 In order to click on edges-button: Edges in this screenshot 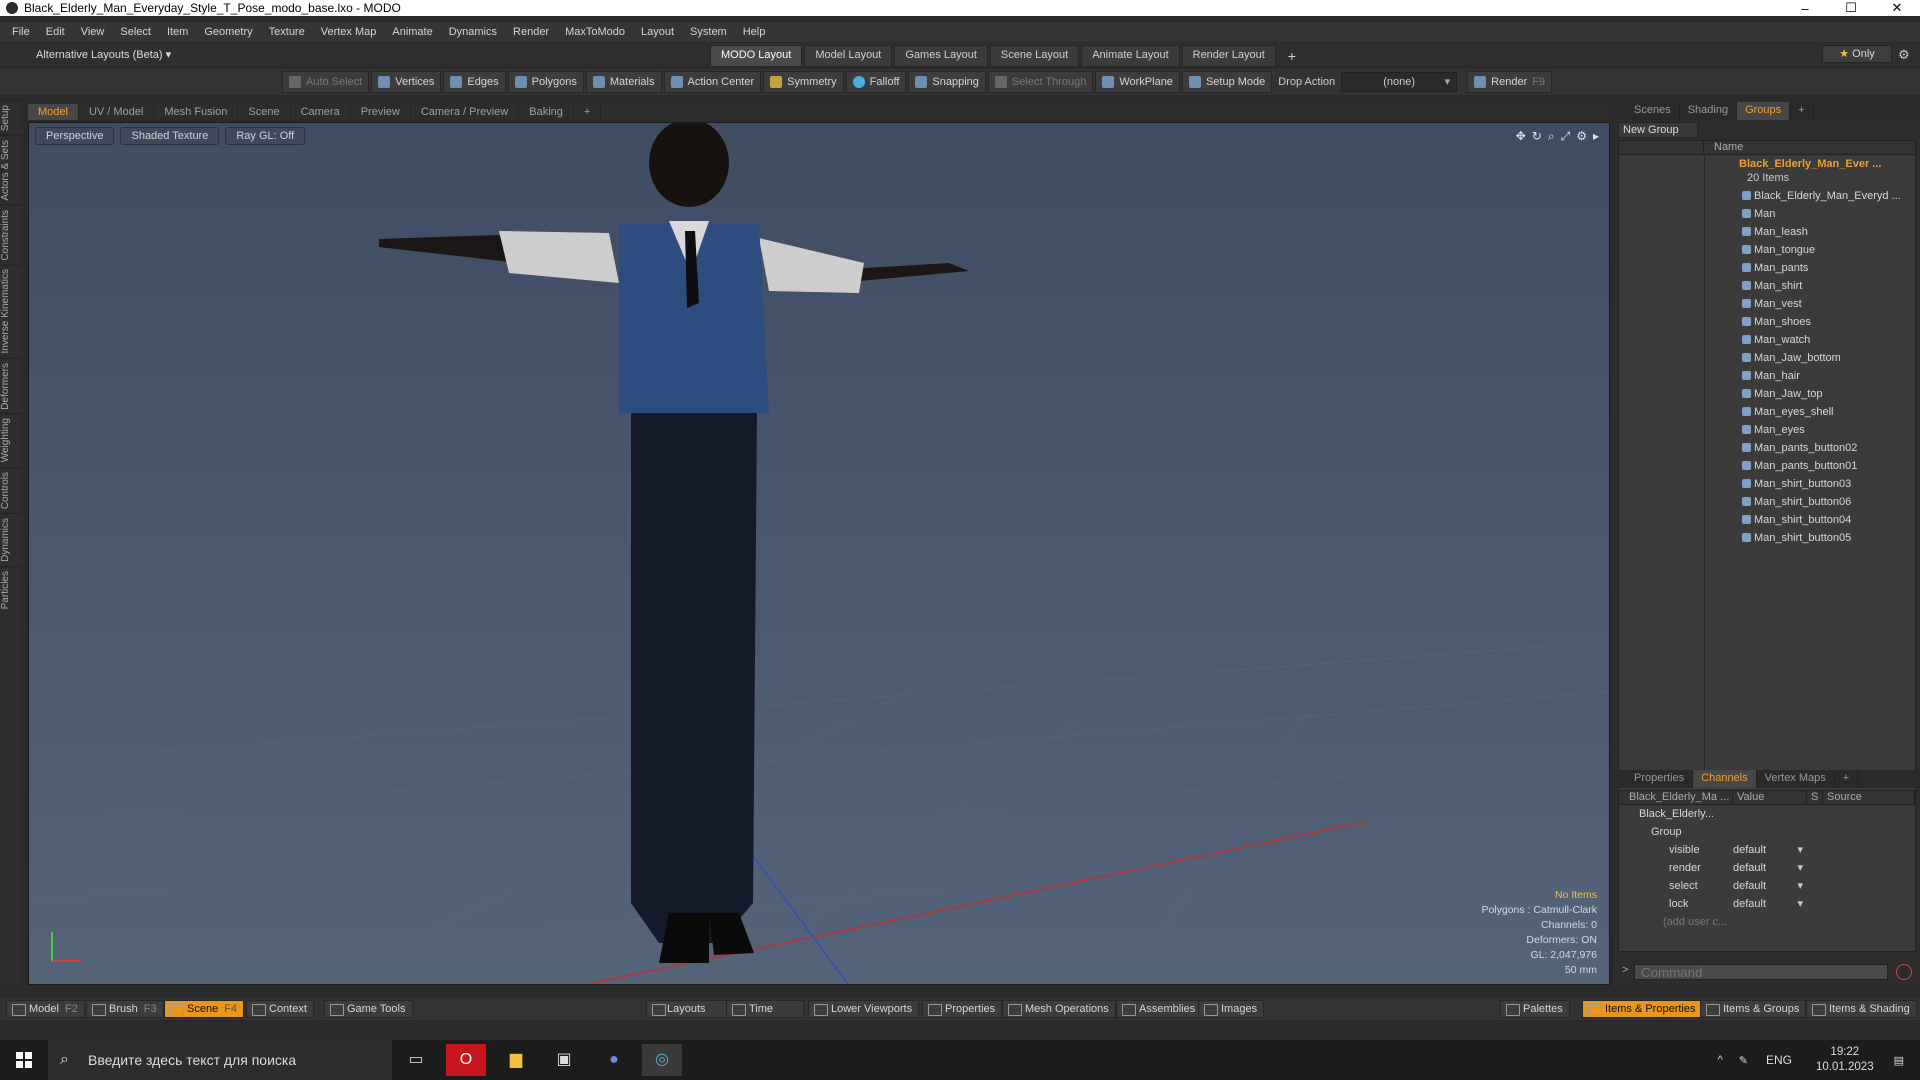, I will do `click(474, 82)`.